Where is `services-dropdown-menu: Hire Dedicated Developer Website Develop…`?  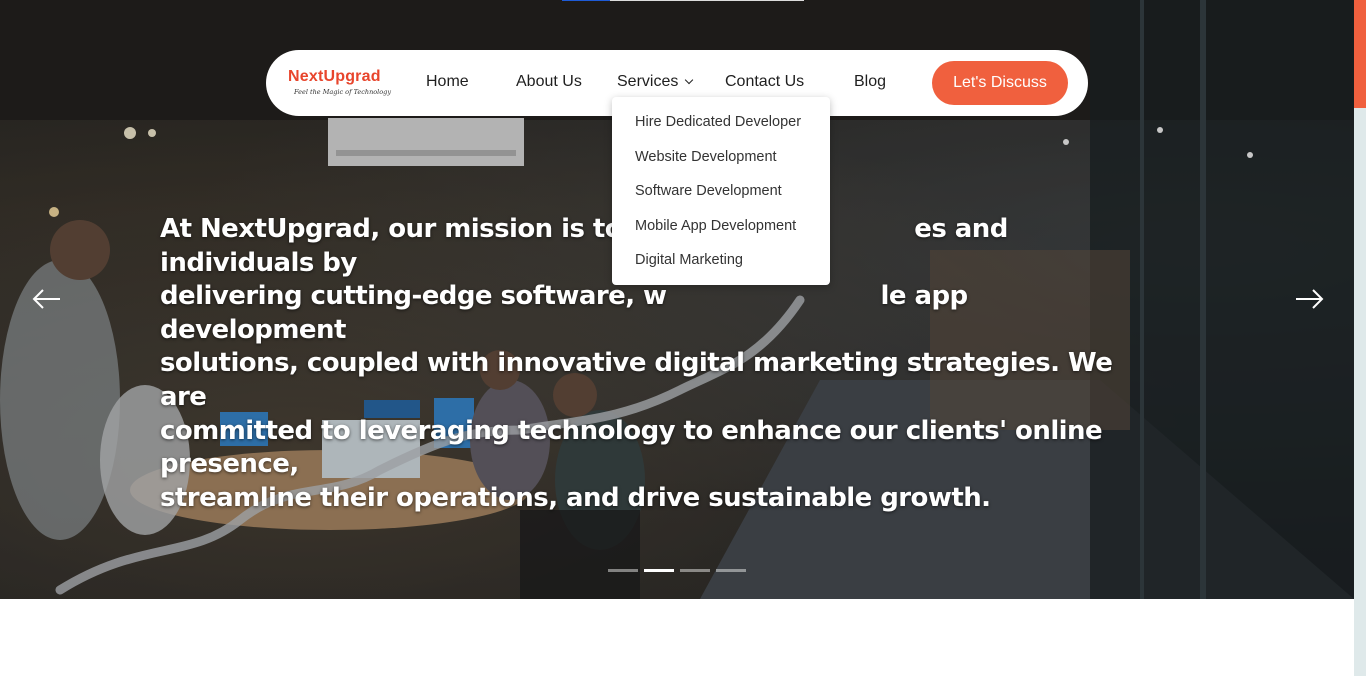
services-dropdown-menu: Hire Dedicated Developer Website Develop… is located at coordinates (721, 191).